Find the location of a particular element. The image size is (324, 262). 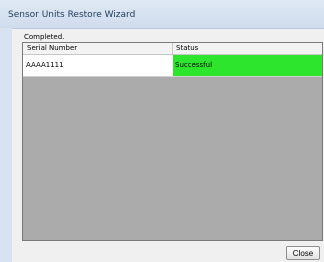

left-window-edge is located at coordinates (6, 145).